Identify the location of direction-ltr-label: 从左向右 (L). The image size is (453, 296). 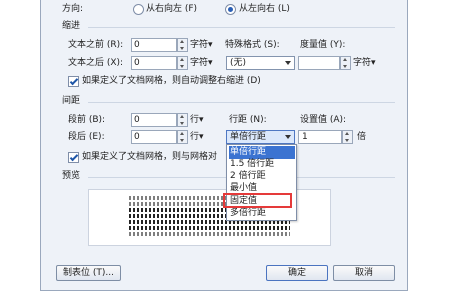
(264, 9).